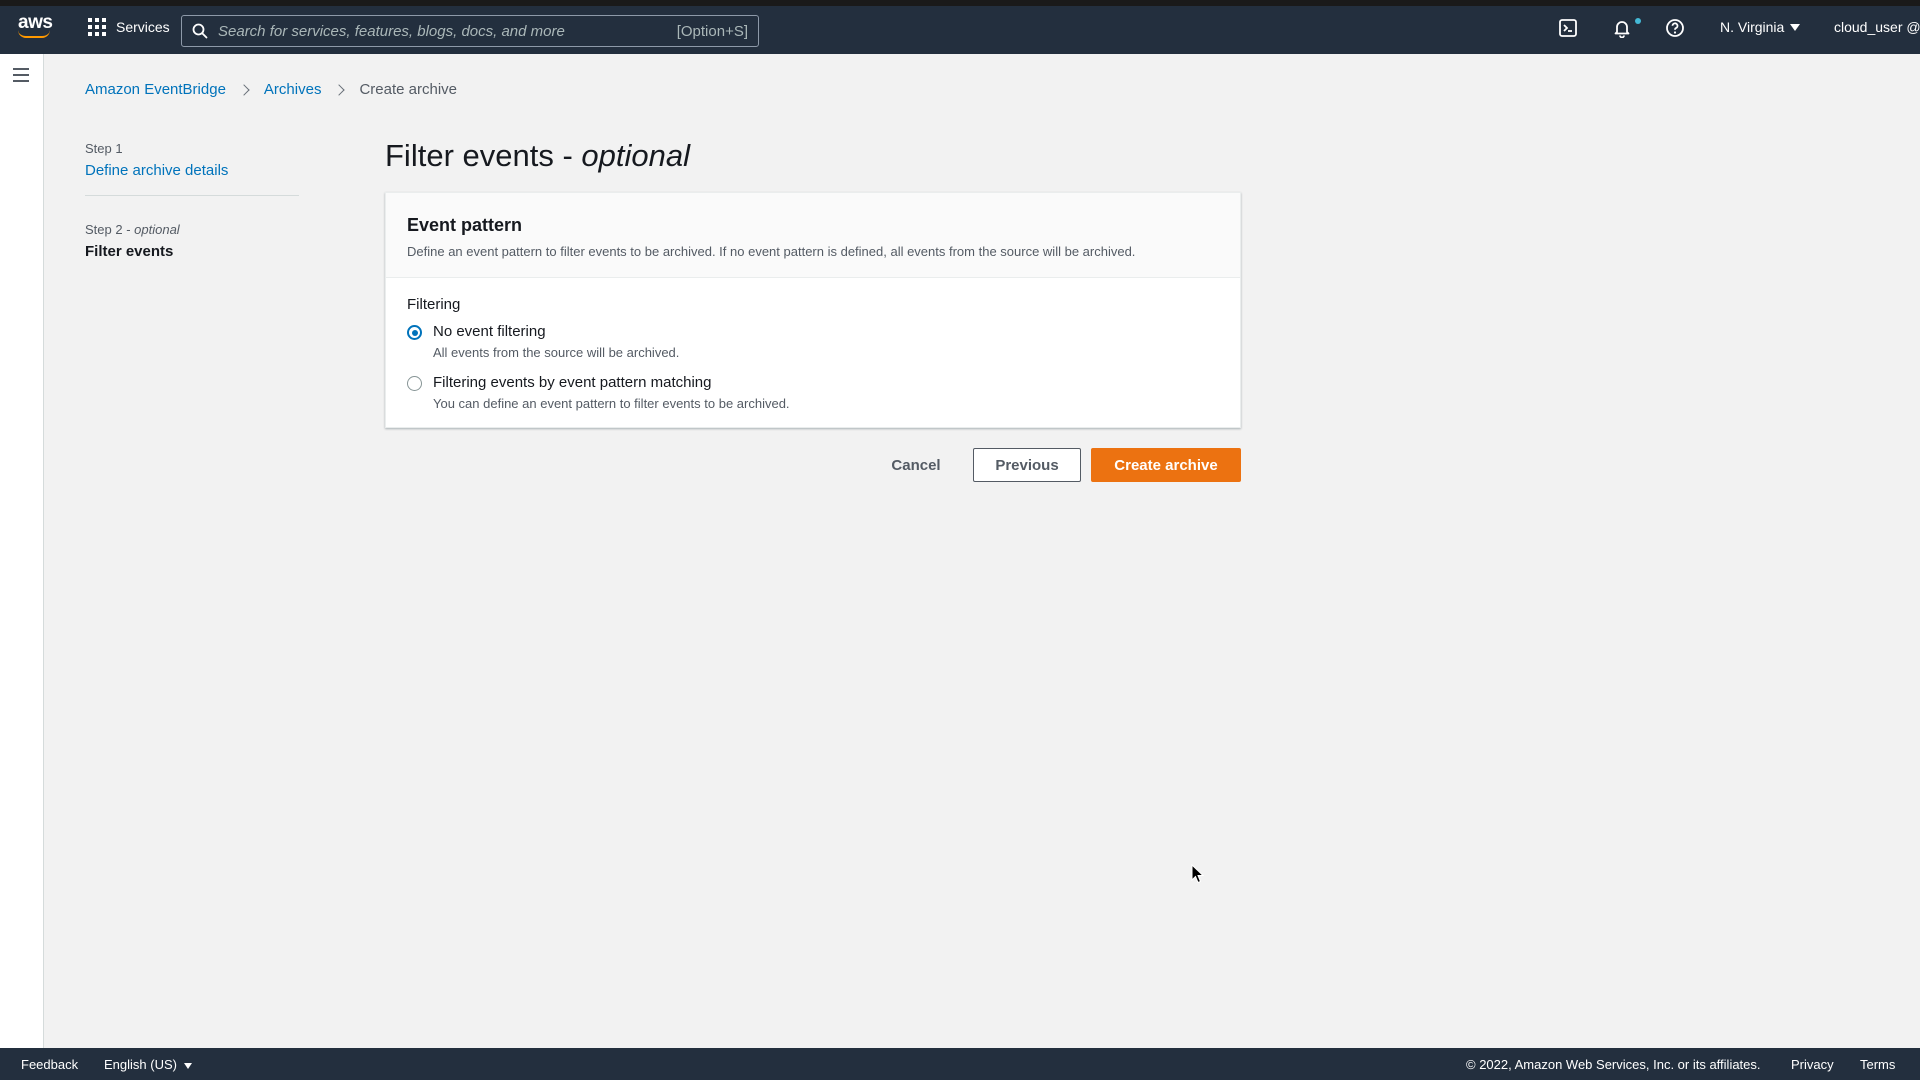 The image size is (1920, 1080). What do you see at coordinates (1568, 28) in the screenshot?
I see `cloudshell-icon` at bounding box center [1568, 28].